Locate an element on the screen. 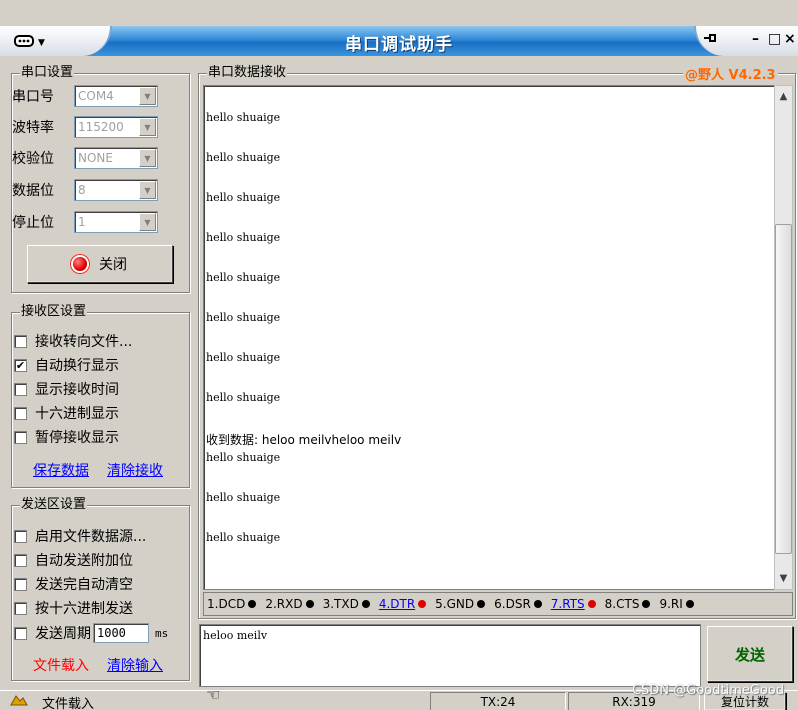 The width and height of the screenshot is (798, 710). scrollbar-thumb is located at coordinates (783, 389).